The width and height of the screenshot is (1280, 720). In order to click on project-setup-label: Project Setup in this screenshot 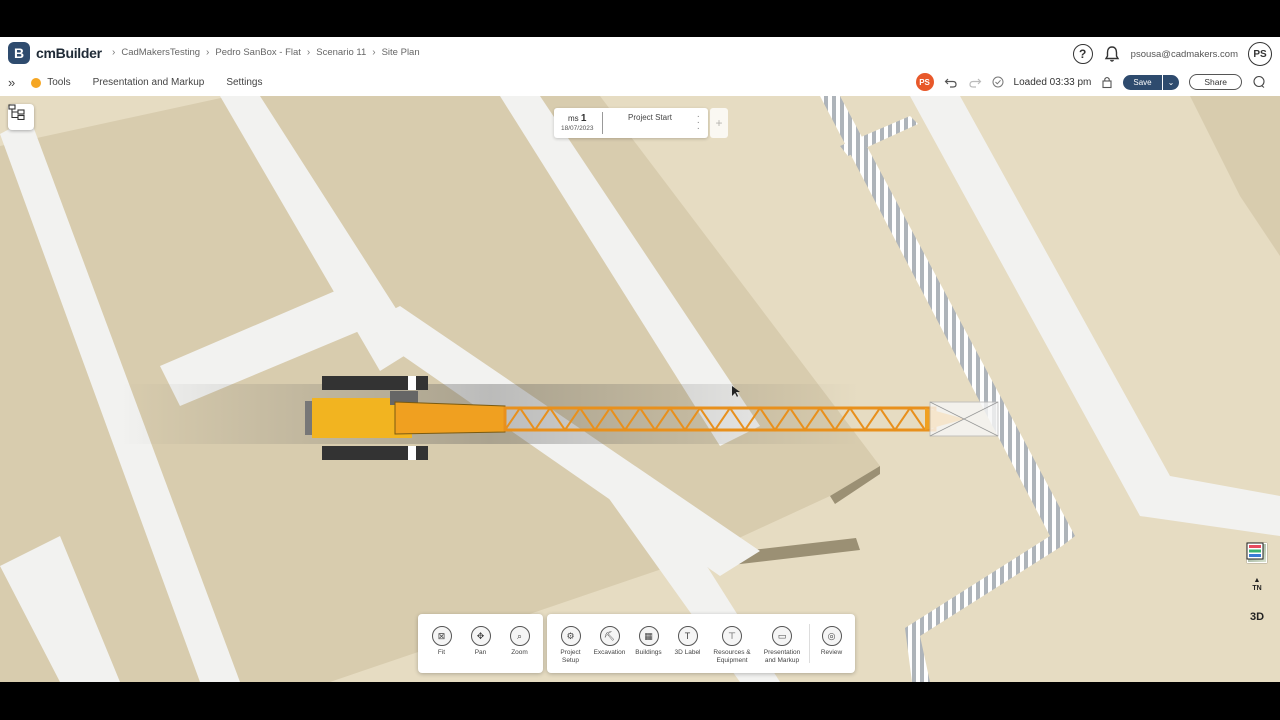, I will do `click(570, 656)`.